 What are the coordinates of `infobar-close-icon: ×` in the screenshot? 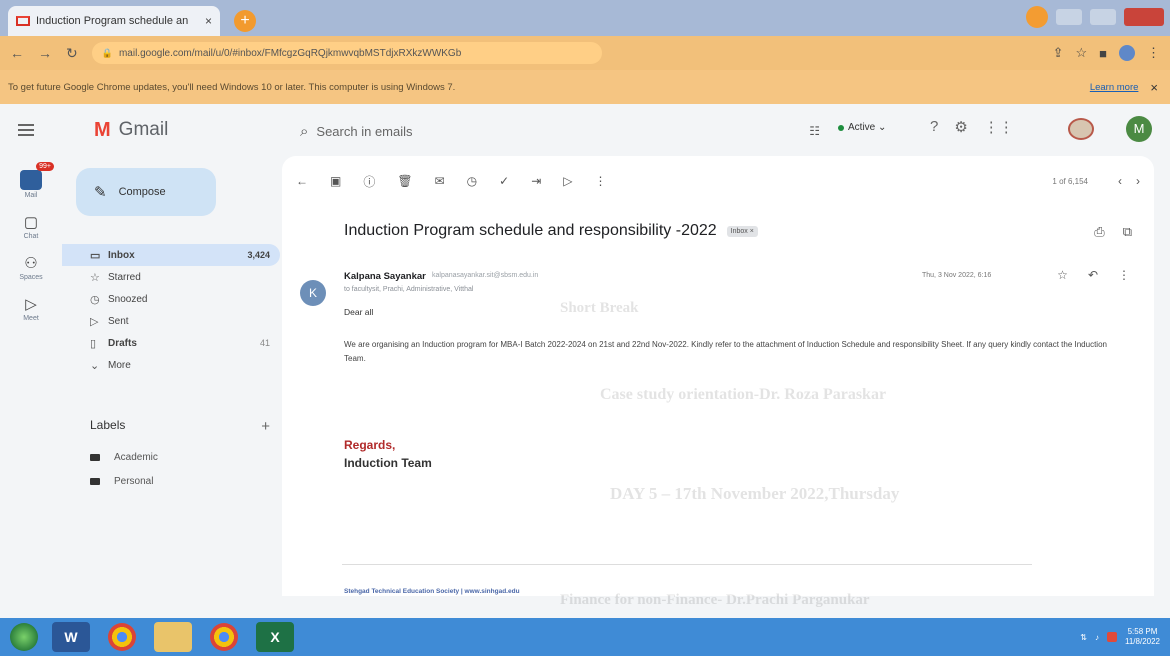 It's located at (1154, 87).